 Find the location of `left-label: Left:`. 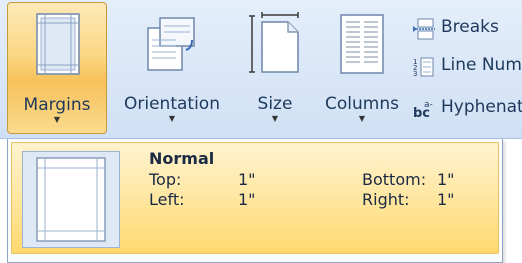

left-label: Left: is located at coordinates (167, 199).